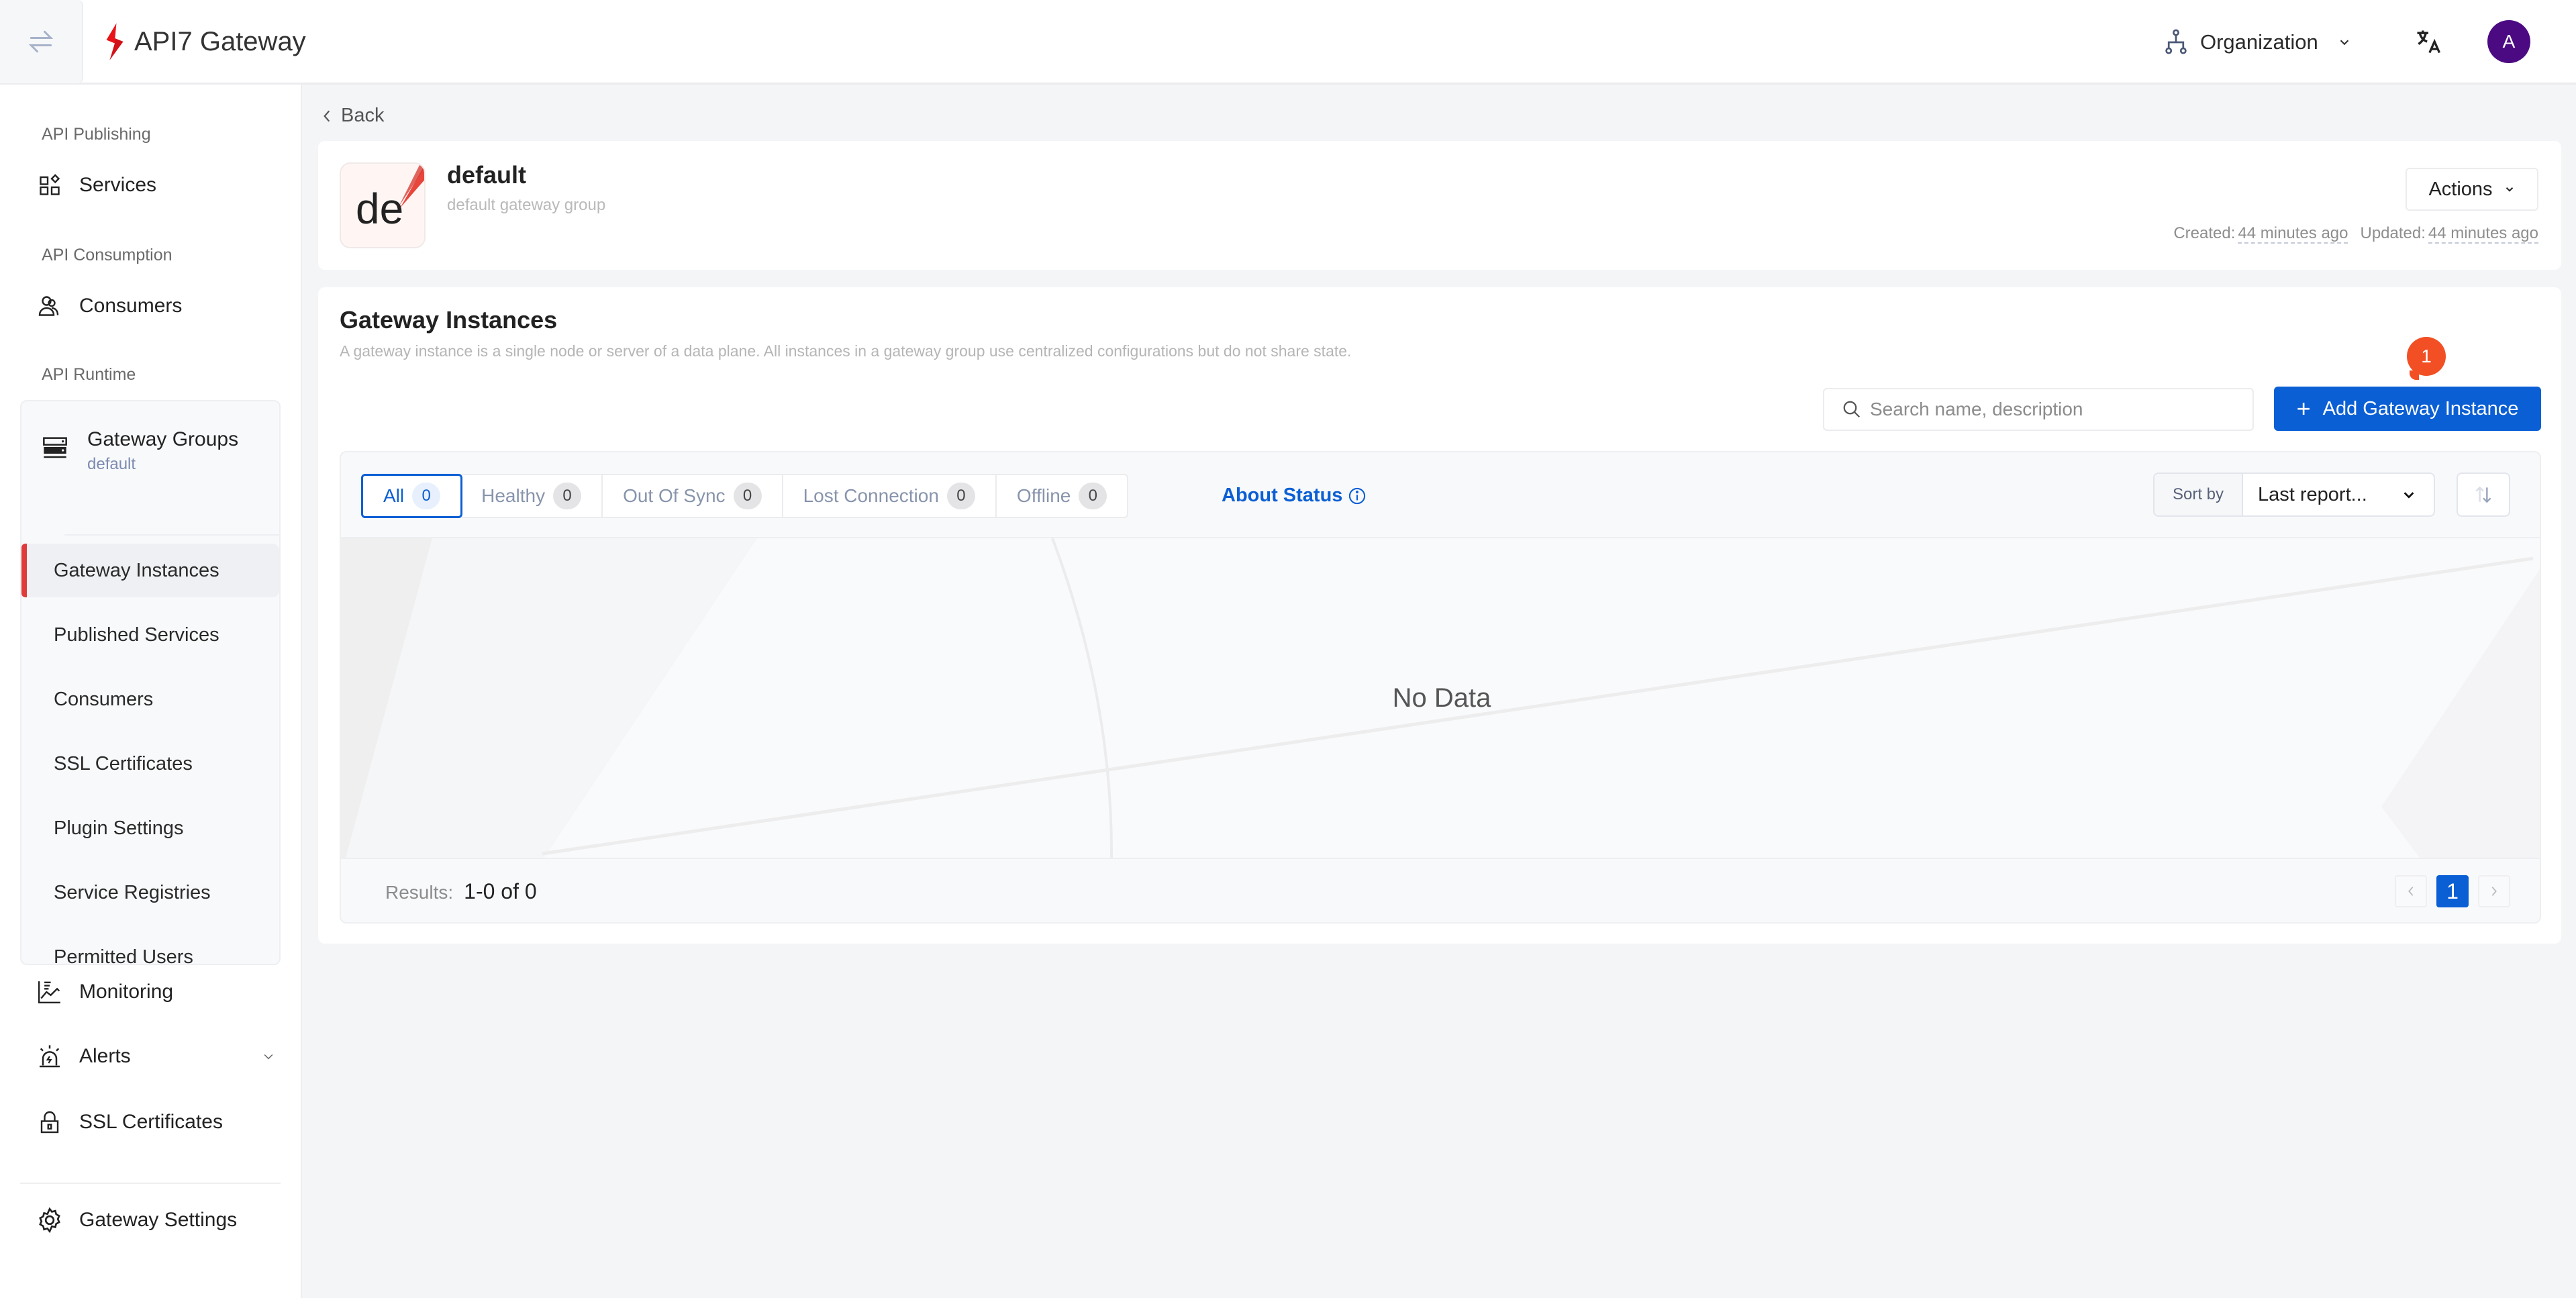  Describe the element at coordinates (461, 892) in the screenshot. I see `results-summary: Results: 1-0 of 0` at that location.